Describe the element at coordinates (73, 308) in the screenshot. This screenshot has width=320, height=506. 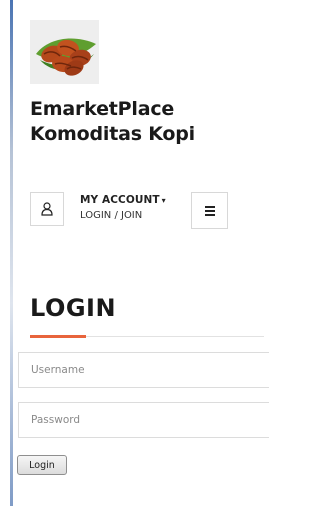
I see `login-heading: LOGIN` at that location.